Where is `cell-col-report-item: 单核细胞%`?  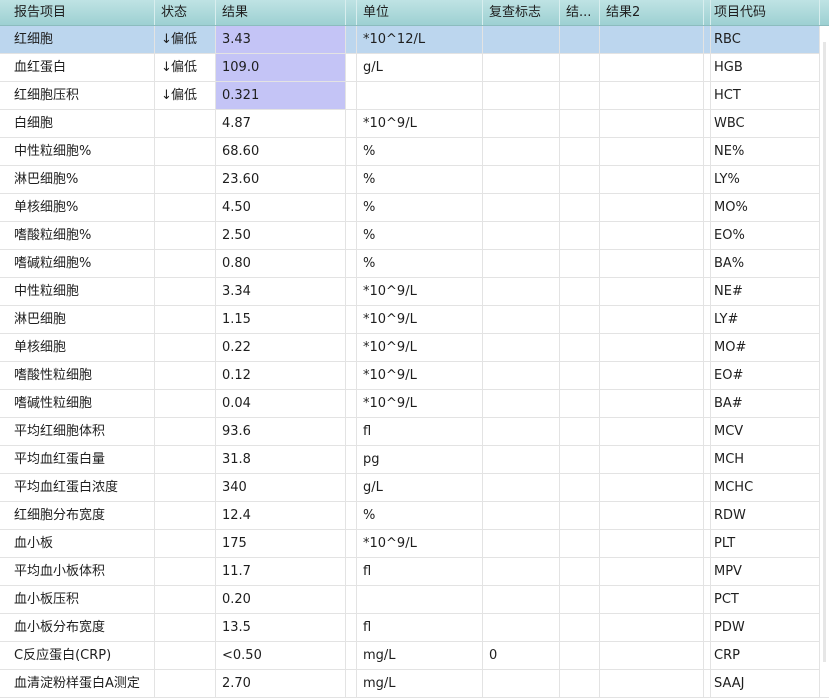
cell-col-report-item: 单核细胞% is located at coordinates (81, 207).